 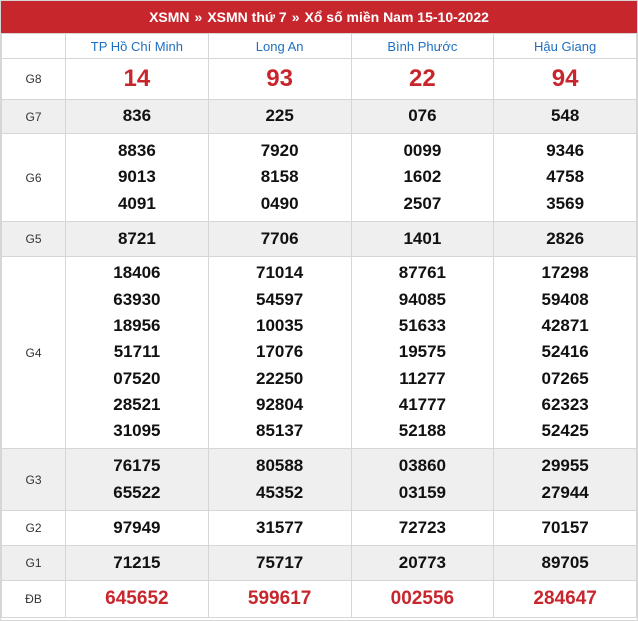 What do you see at coordinates (565, 177) in the screenshot?
I see `prize-cell: 9346 4758 3569` at bounding box center [565, 177].